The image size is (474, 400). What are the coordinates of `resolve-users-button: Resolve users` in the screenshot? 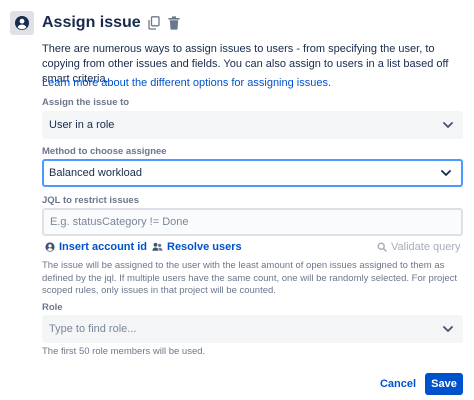 It's located at (197, 247).